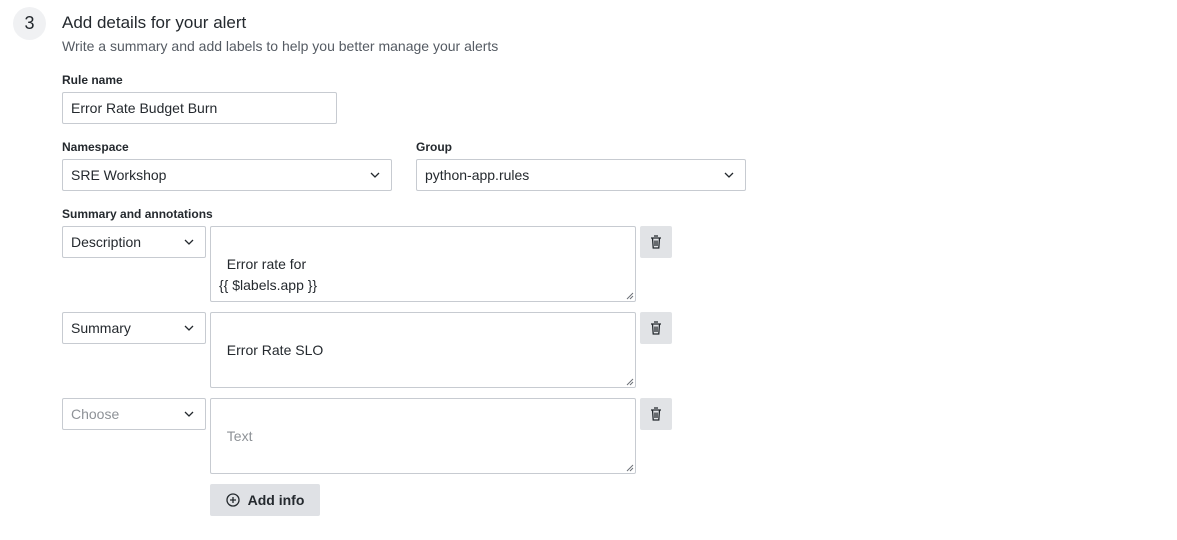  I want to click on annotation-key-placeholder: Choose, so click(95, 414).